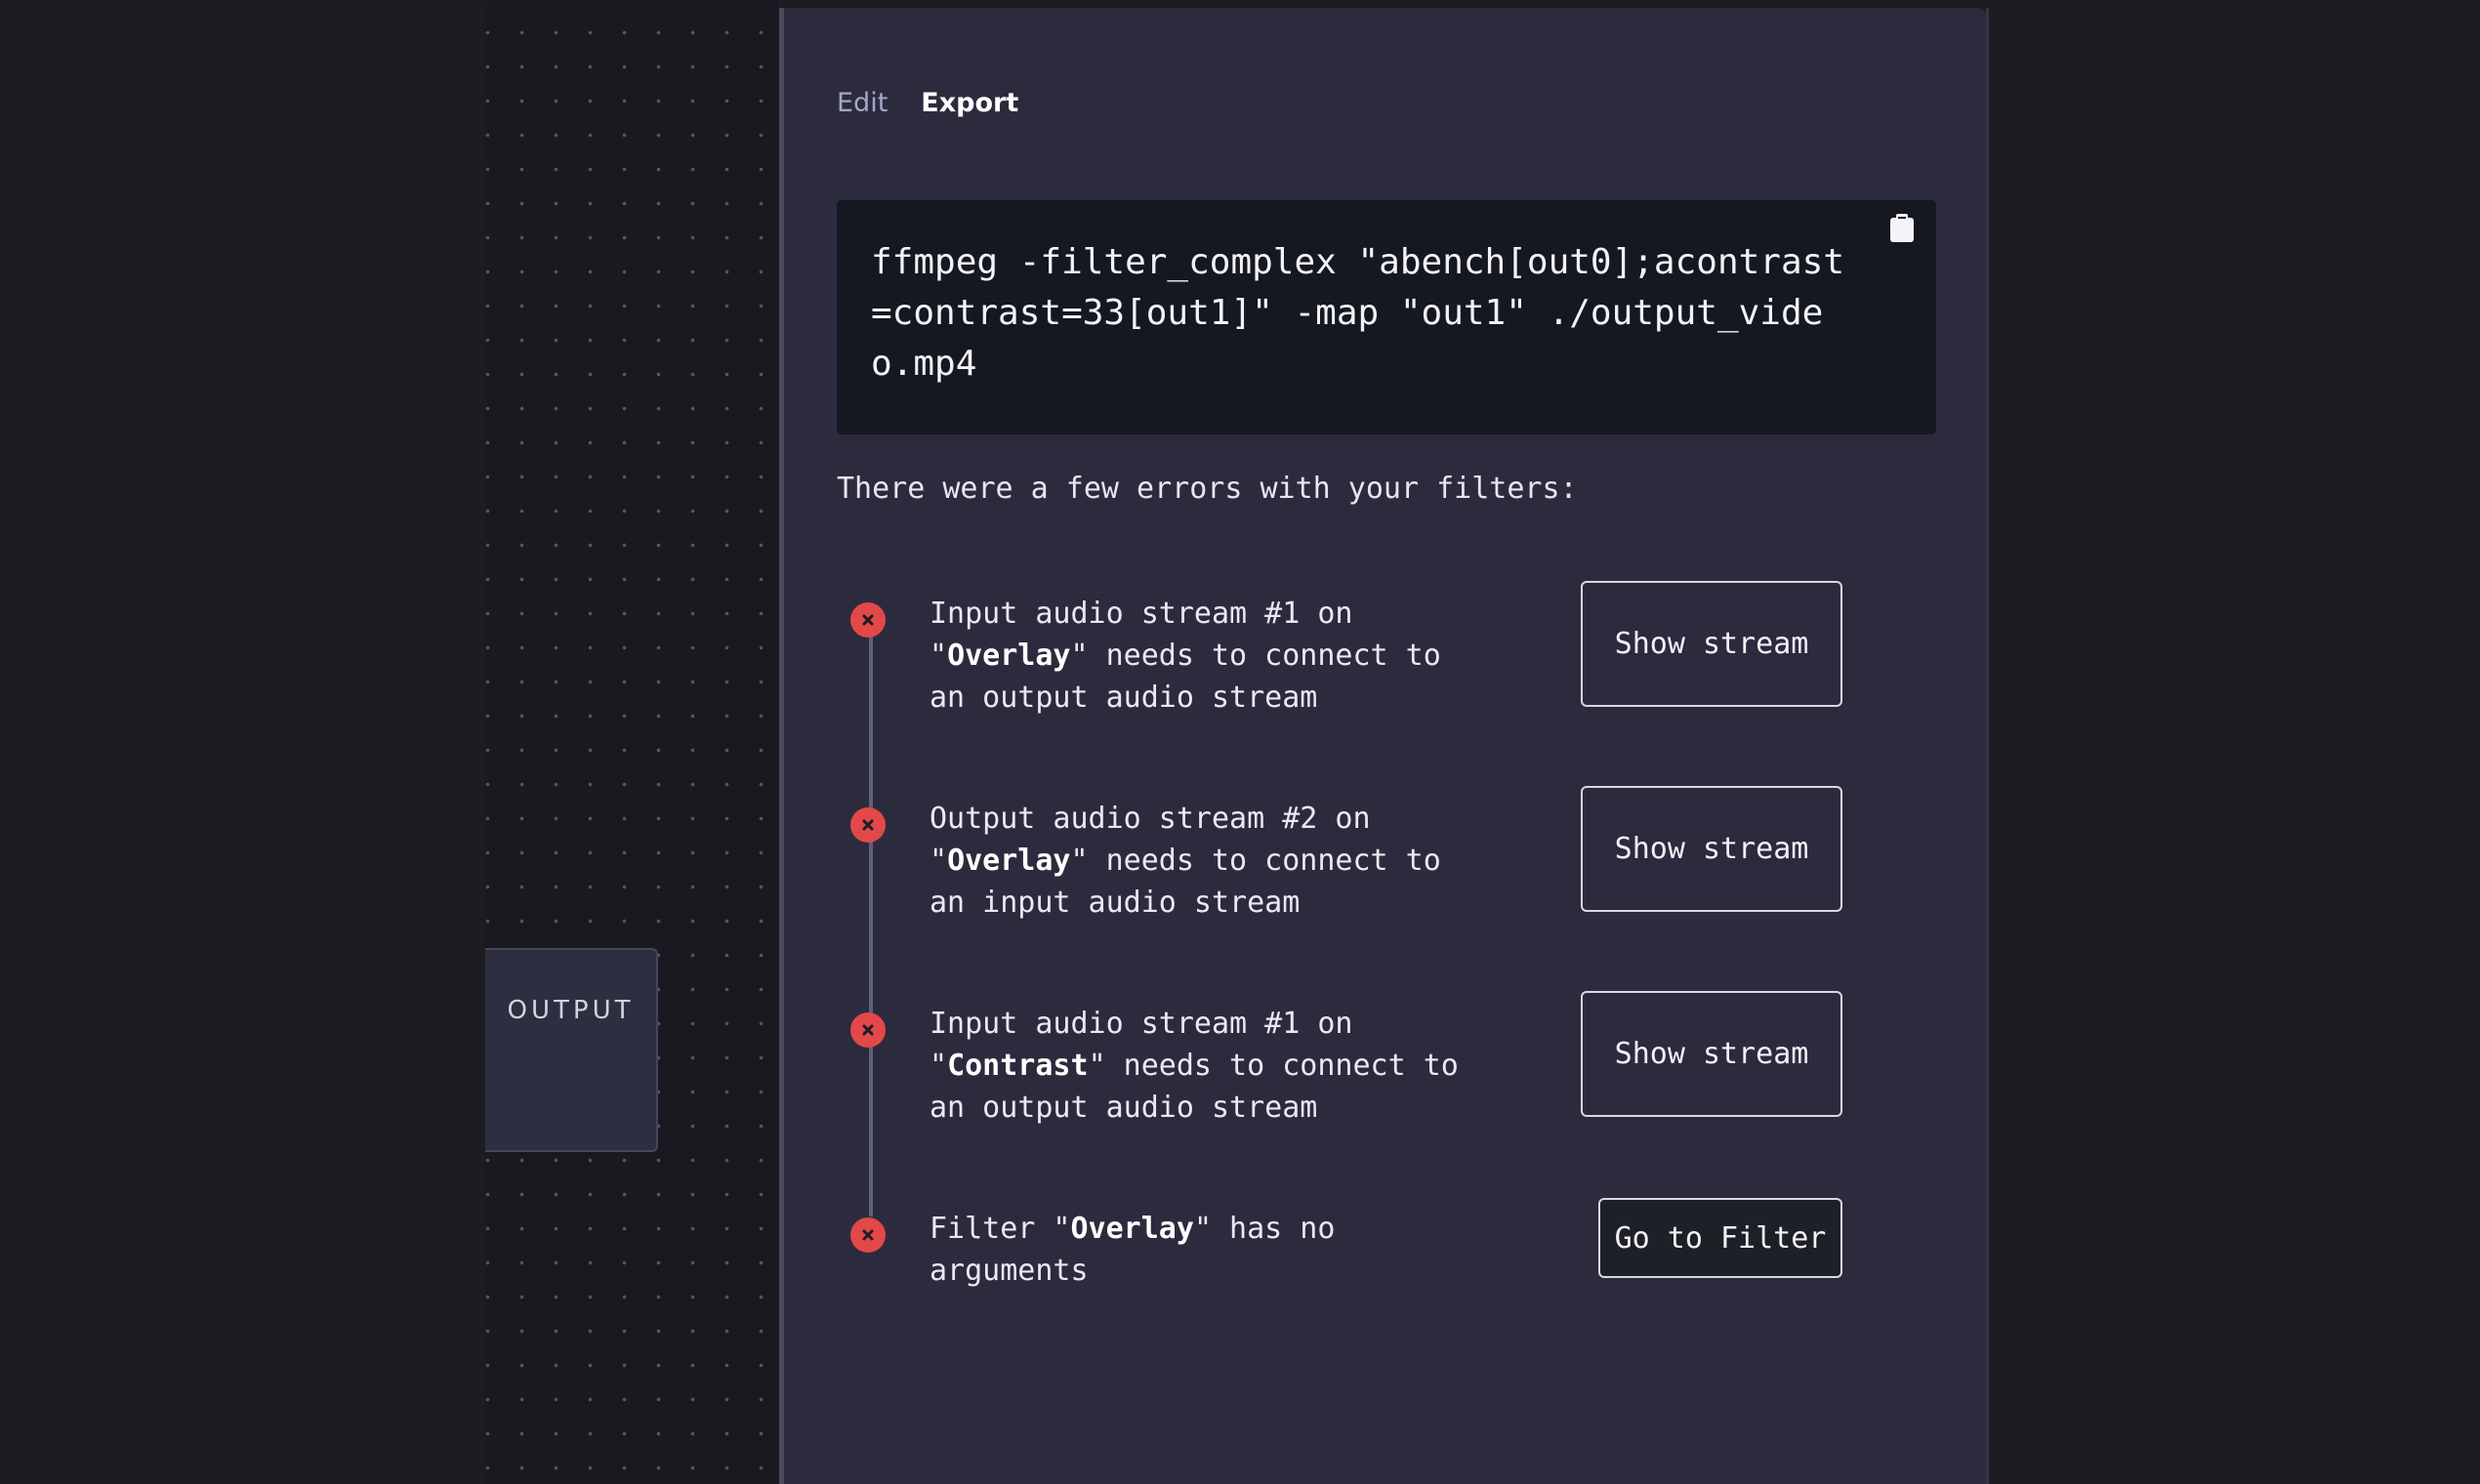 The width and height of the screenshot is (2480, 1484). Describe the element at coordinates (571, 1010) in the screenshot. I see `output-node-label: OUTPUT` at that location.